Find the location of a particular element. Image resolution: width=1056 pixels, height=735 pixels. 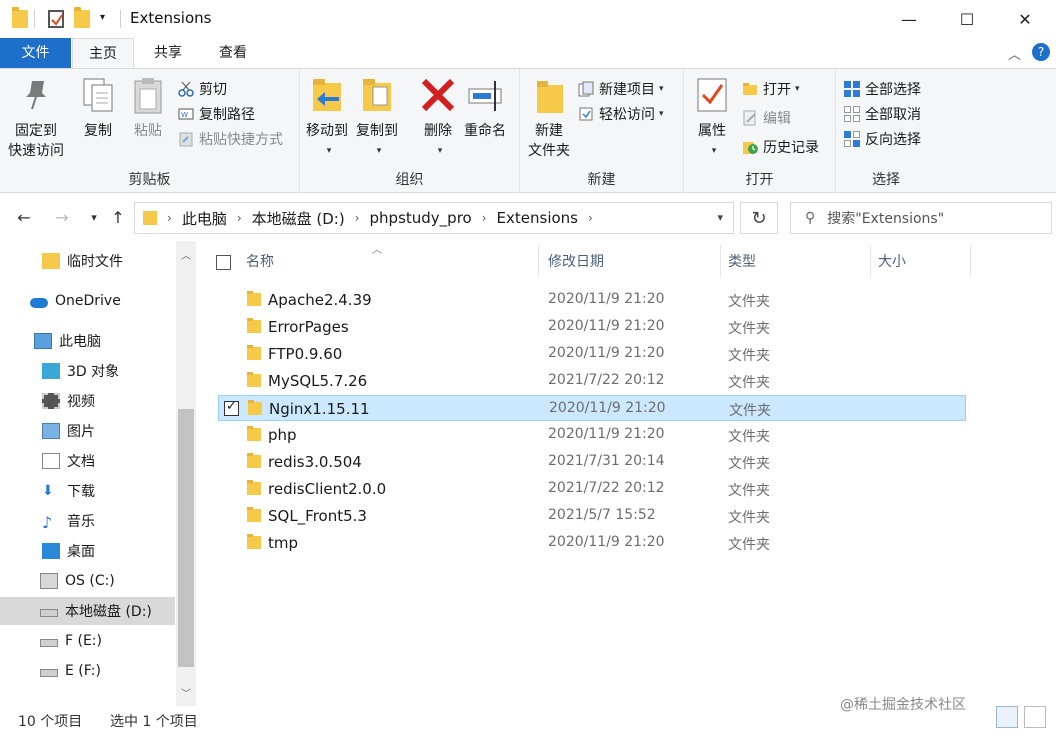

edit-button: 编辑 is located at coordinates (766, 118).